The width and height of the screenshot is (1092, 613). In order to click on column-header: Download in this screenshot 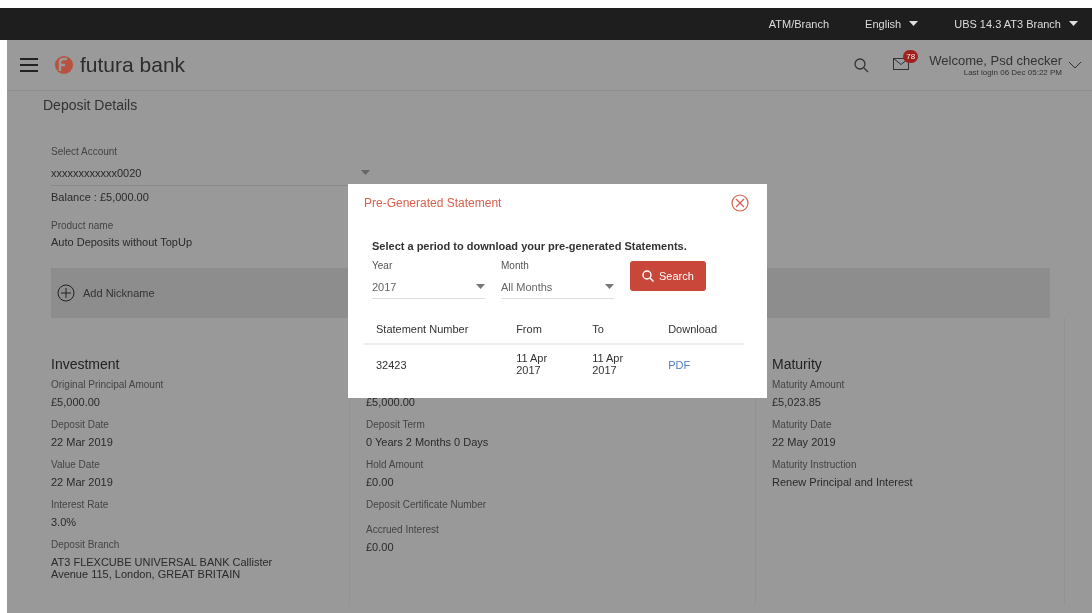, I will do `click(700, 331)`.